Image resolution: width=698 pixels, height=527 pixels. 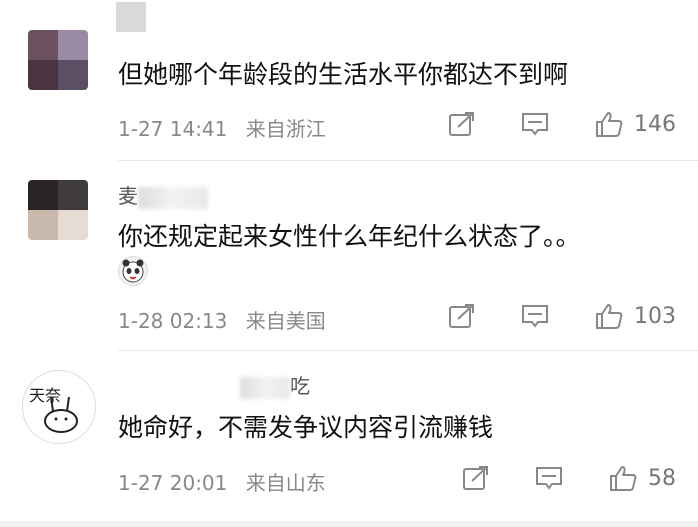 I want to click on comment-actions: 103, so click(x=562, y=316).